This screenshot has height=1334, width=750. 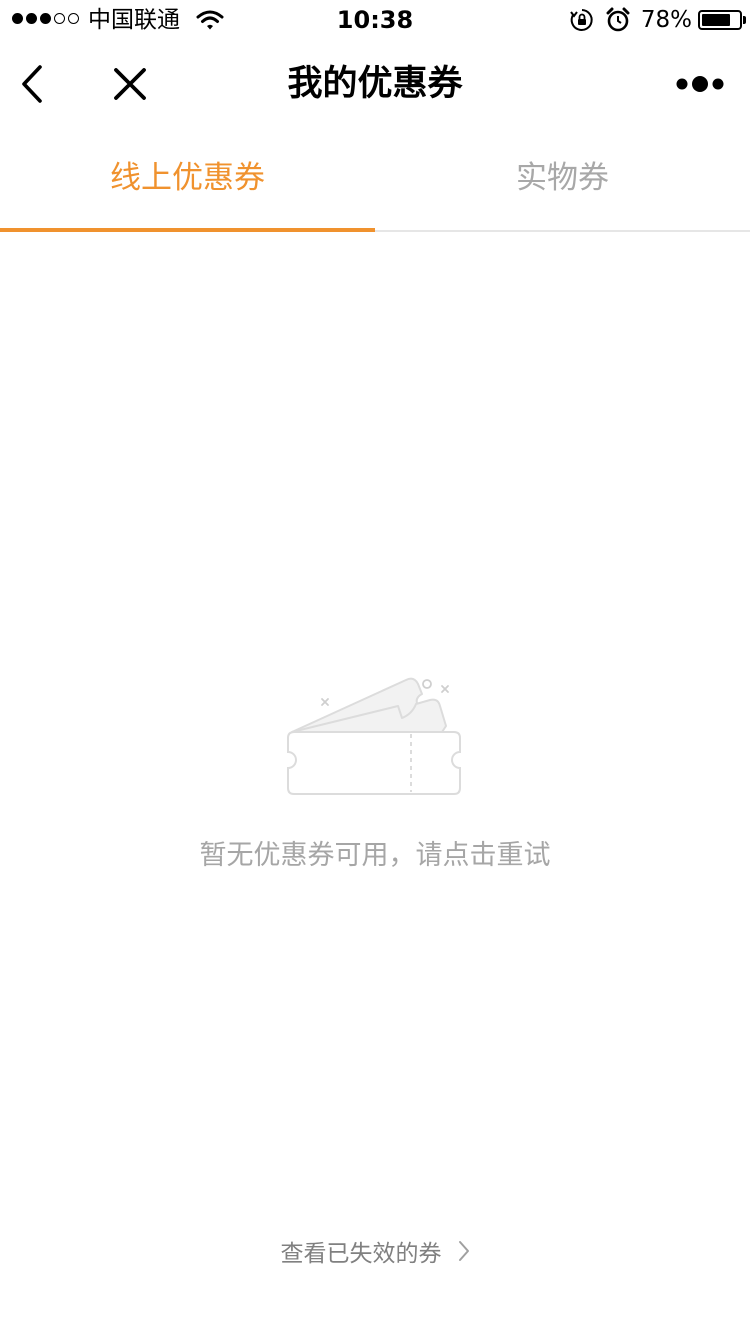 What do you see at coordinates (463, 1251) in the screenshot?
I see `chevron-right-icon` at bounding box center [463, 1251].